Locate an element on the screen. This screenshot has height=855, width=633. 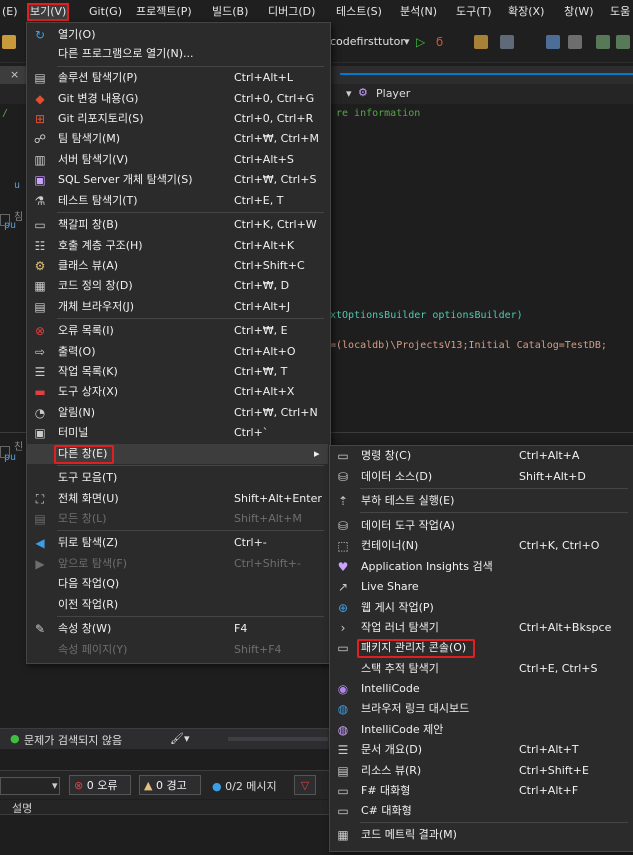
test-explorer-icon: ⚗ is located at coordinates (40, 201).